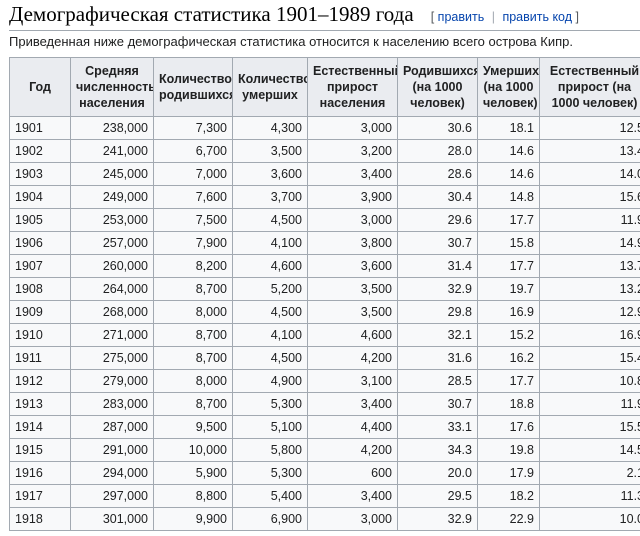 Image resolution: width=640 pixels, height=536 pixels. I want to click on cell-population: 257,000, so click(112, 243).